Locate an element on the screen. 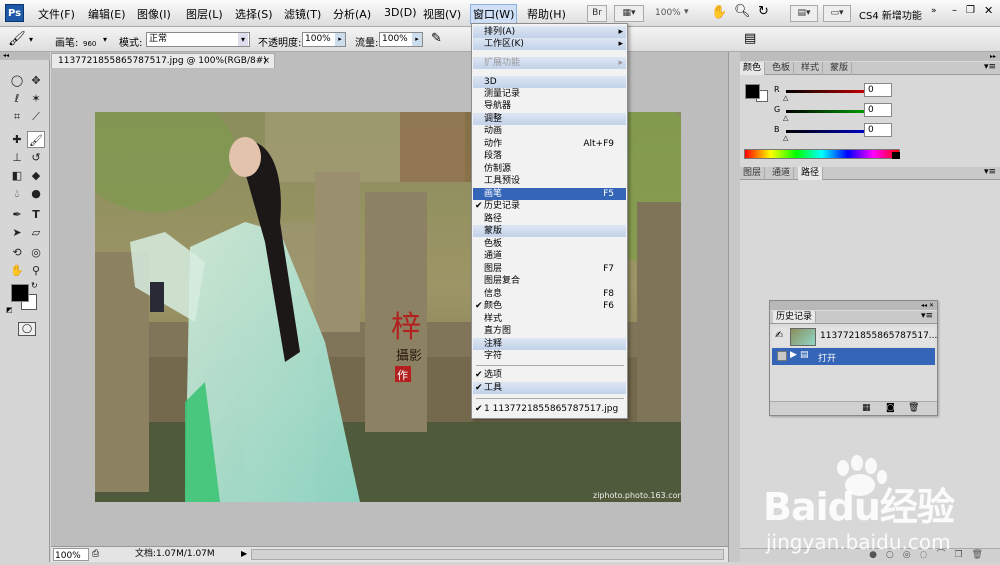  menu-help: 帮助(H) is located at coordinates (546, 14).